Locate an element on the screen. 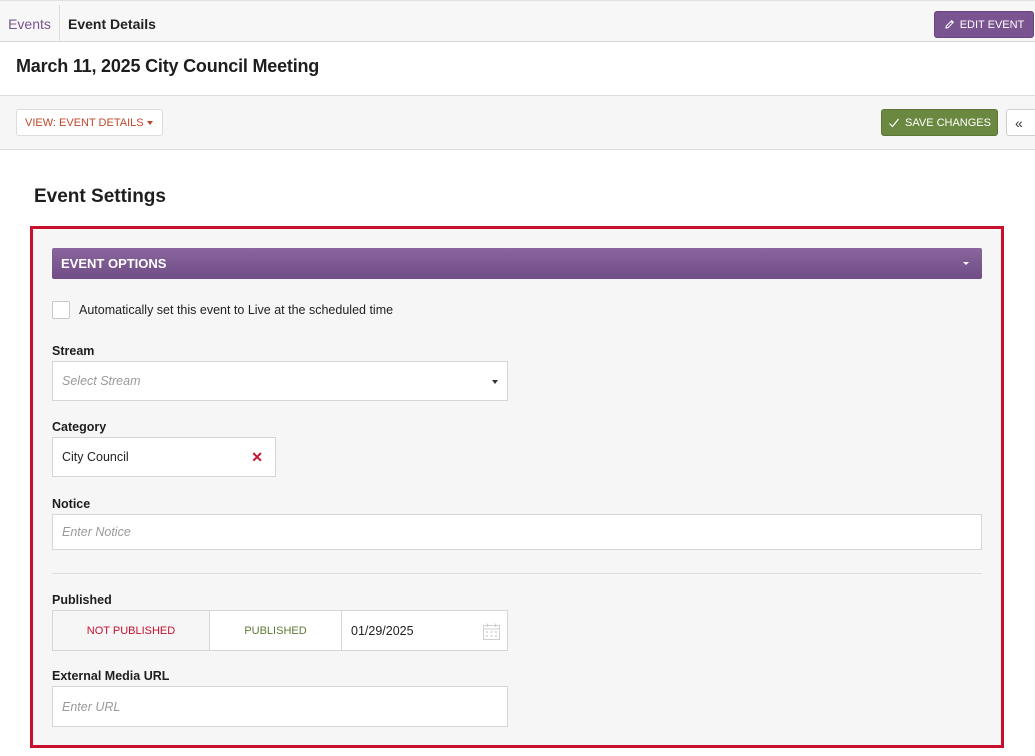  event-options-label: EVENT OPTIONS is located at coordinates (114, 263).